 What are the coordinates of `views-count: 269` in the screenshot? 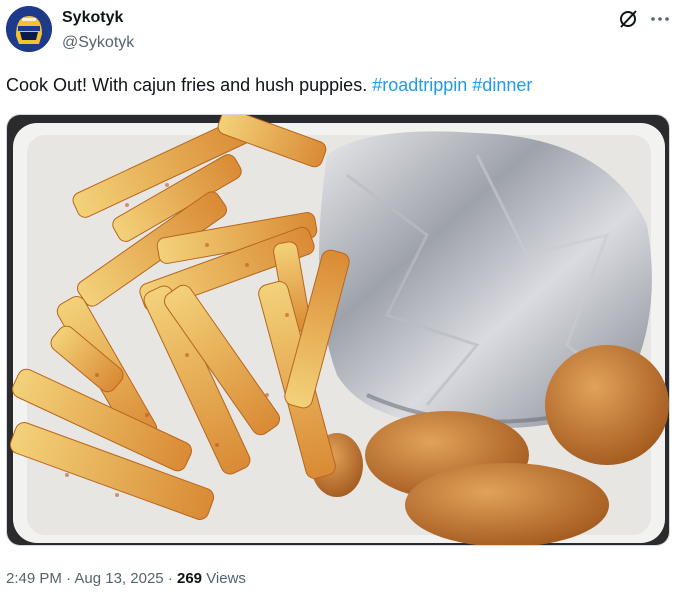 It's located at (189, 578).